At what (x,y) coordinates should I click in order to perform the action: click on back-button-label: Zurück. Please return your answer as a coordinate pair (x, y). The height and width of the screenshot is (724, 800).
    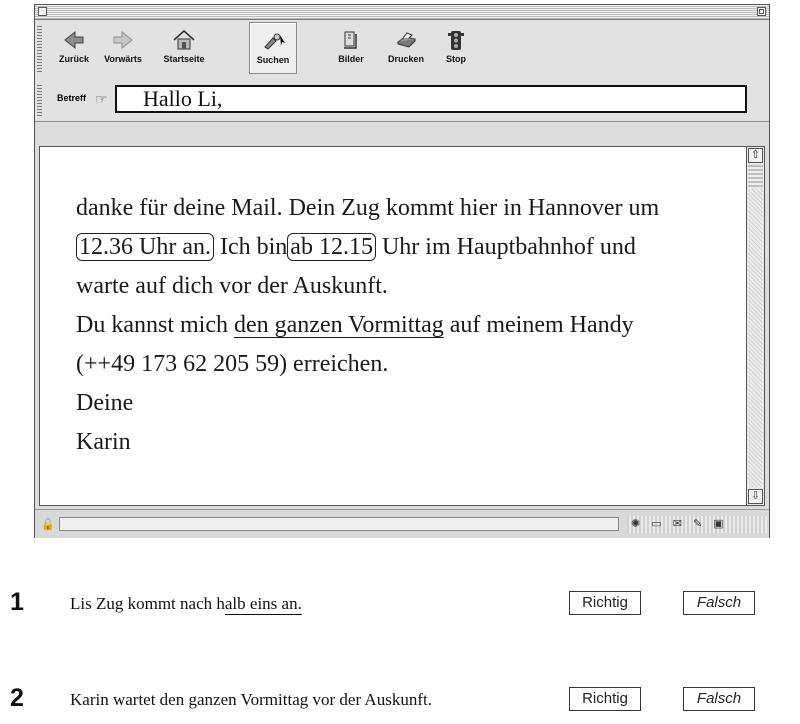
    Looking at the image, I should click on (73, 59).